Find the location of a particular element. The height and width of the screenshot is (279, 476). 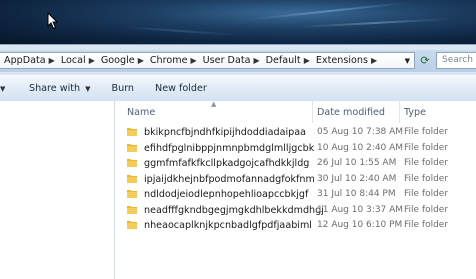

address-dropdown-icon: ▼ is located at coordinates (407, 61).